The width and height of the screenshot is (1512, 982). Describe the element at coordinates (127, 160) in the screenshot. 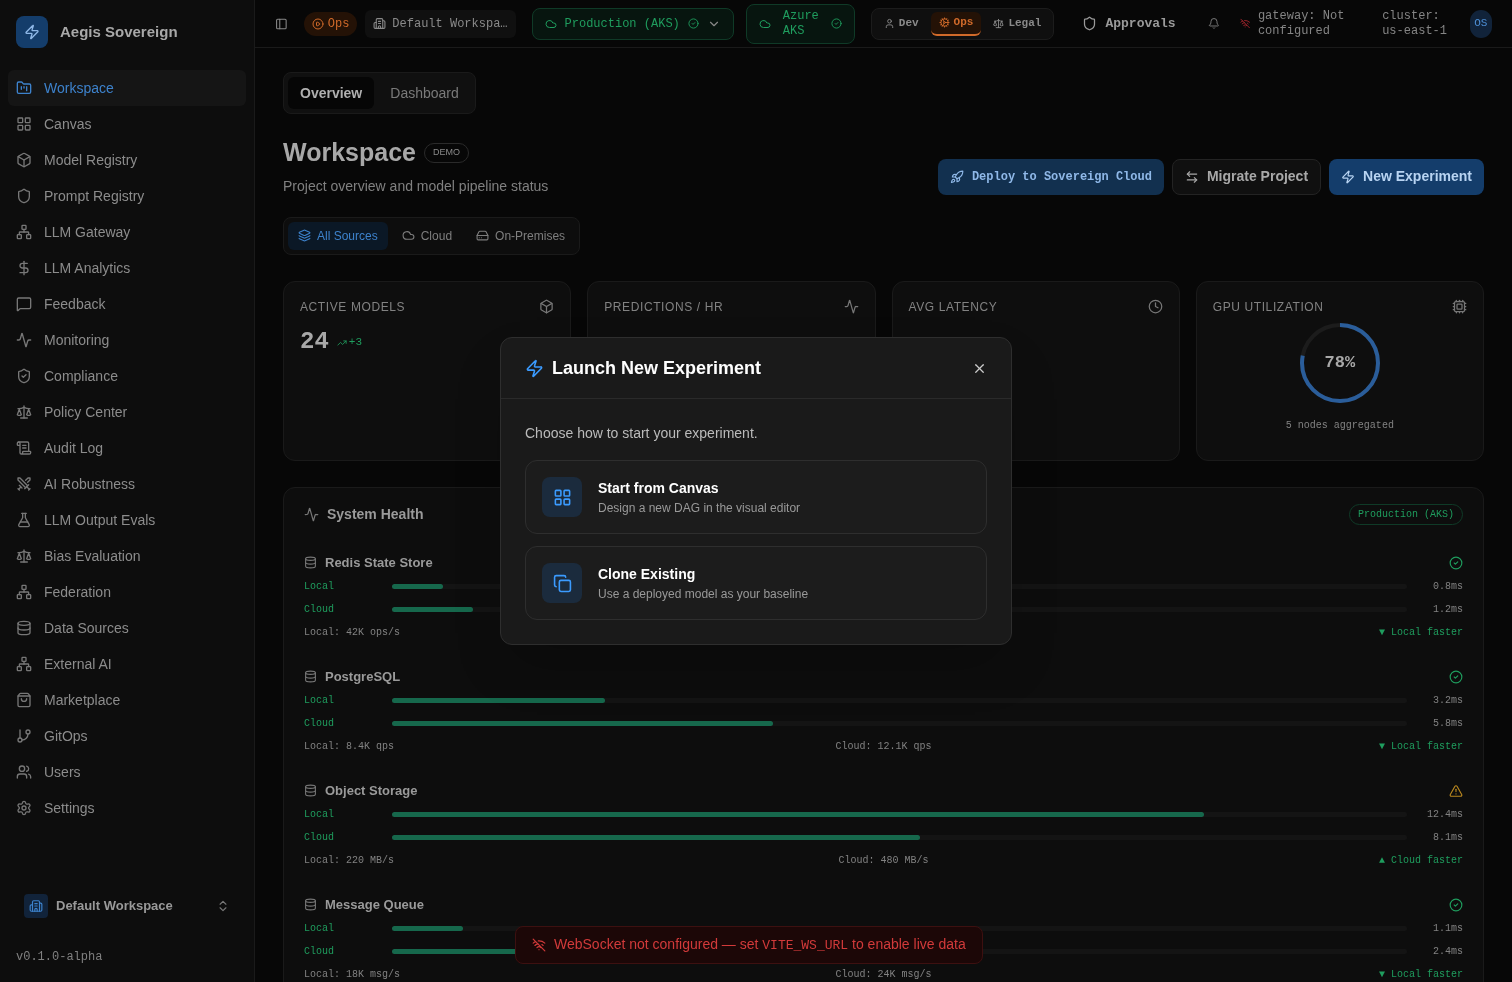

I see `sidebar-item: Model Registry` at that location.